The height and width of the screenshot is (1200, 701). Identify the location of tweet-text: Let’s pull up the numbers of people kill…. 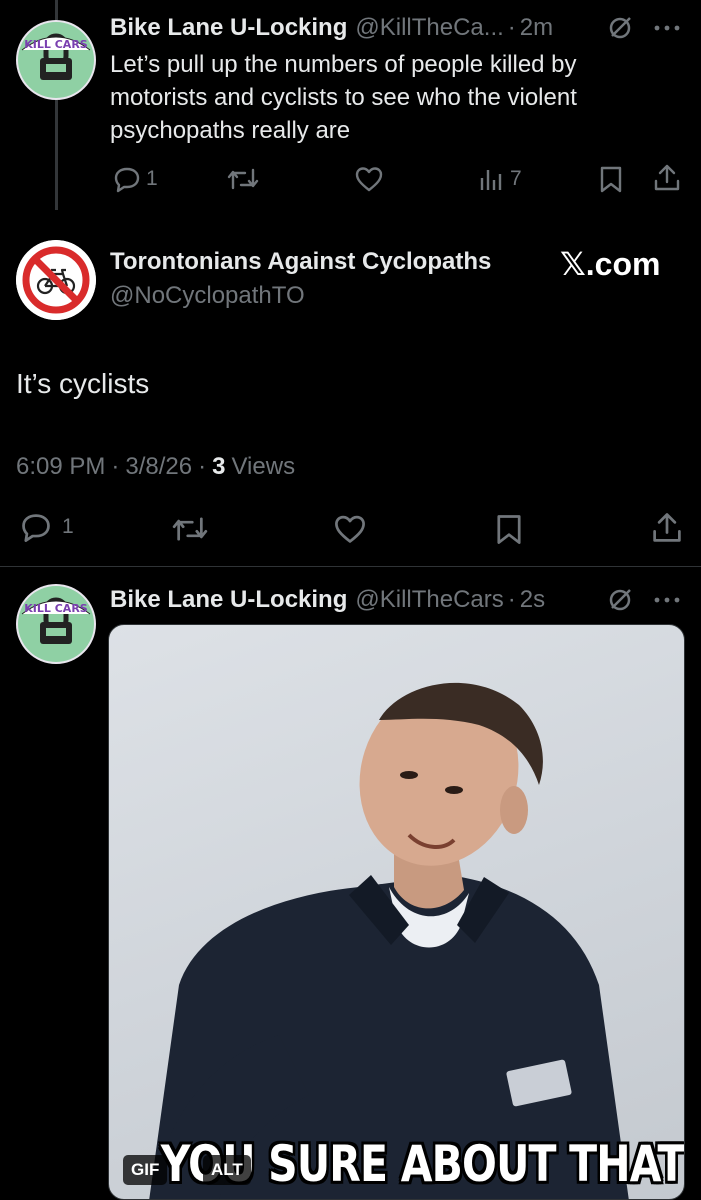
(343, 97).